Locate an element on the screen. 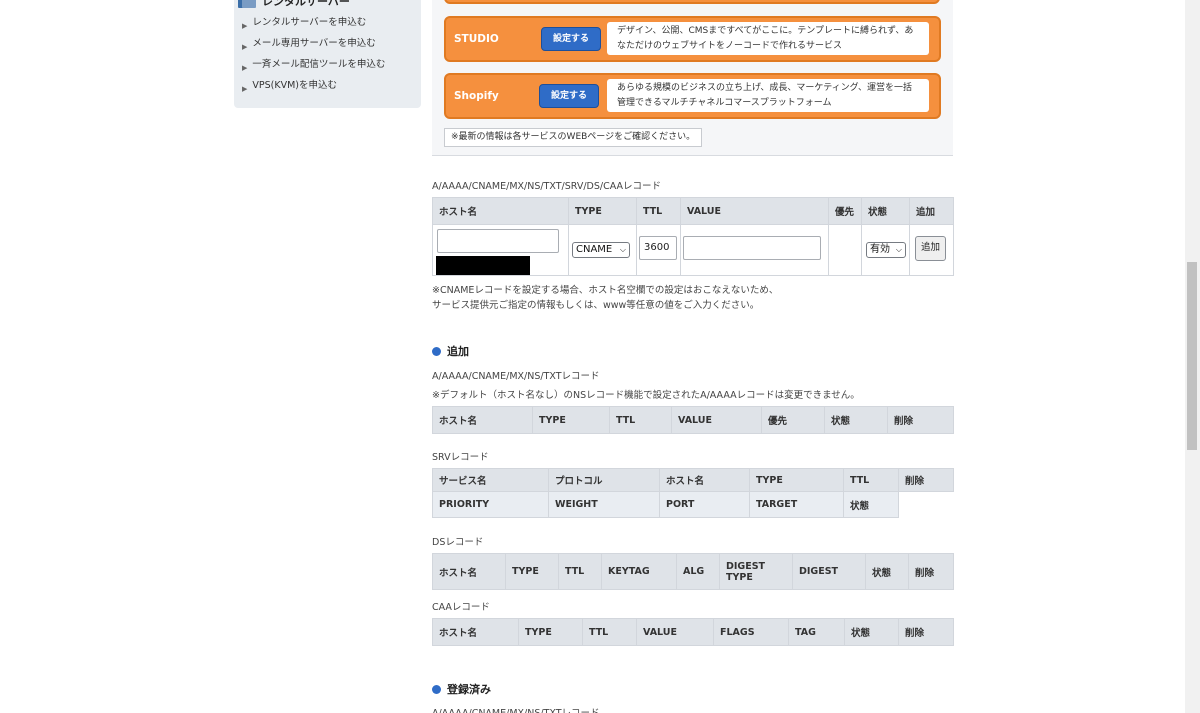 This screenshot has width=1200, height=713. type-select: CNAME ⌵ is located at coordinates (601, 250).